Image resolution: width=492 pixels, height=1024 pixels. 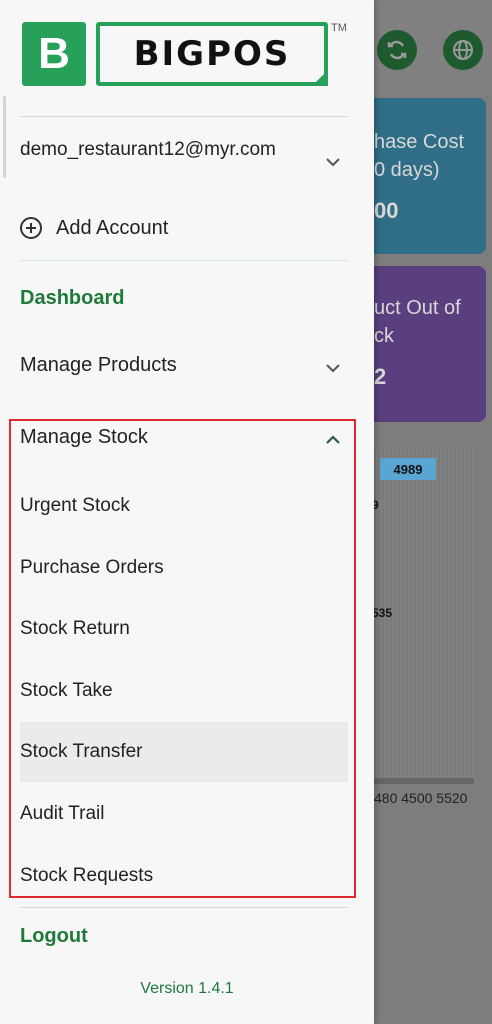 I want to click on globe-icon, so click(x=463, y=50).